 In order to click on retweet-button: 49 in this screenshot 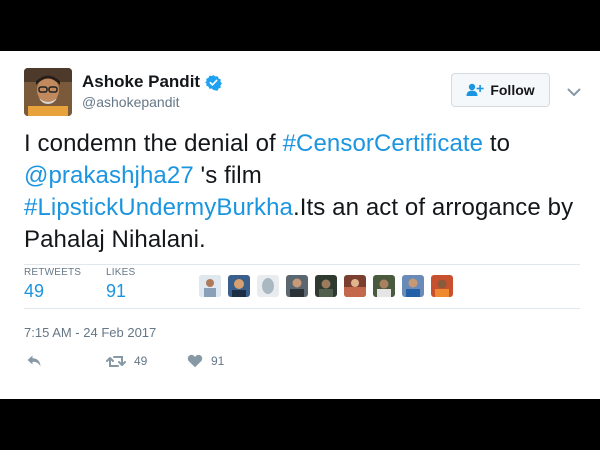, I will do `click(126, 361)`.